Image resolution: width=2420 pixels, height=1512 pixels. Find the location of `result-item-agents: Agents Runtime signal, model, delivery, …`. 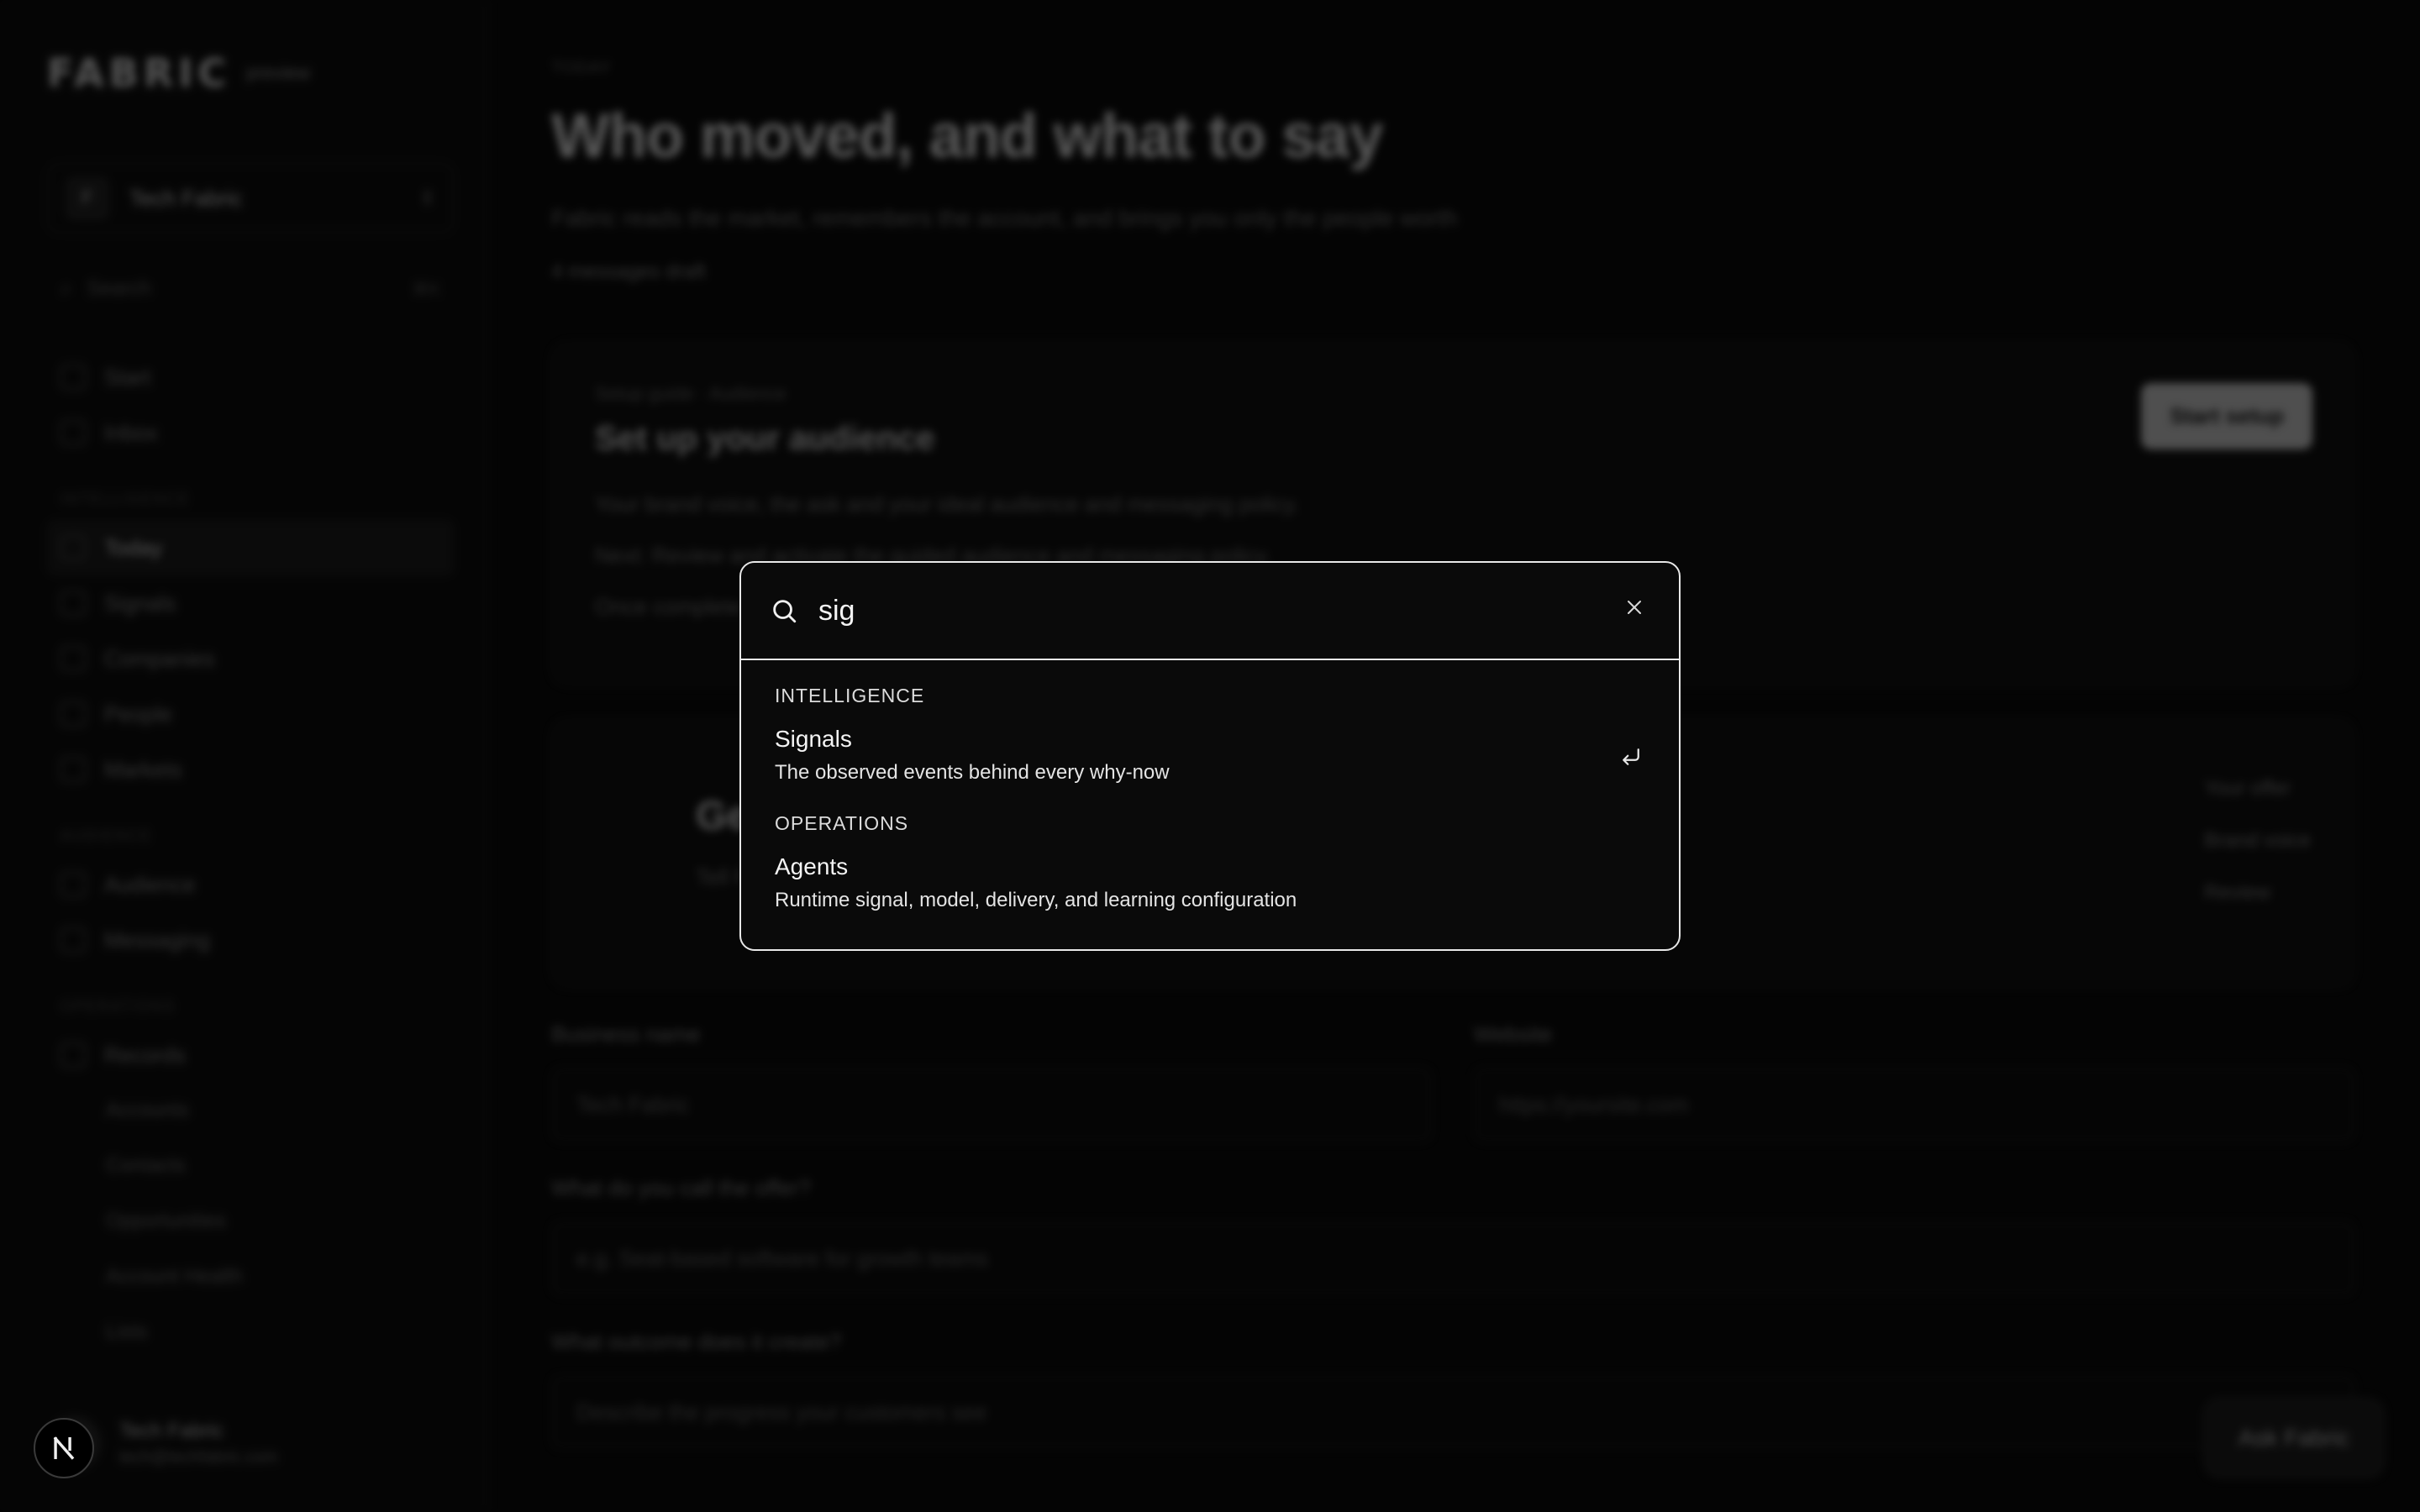

result-item-agents: Agents Runtime signal, model, delivery, … is located at coordinates (1210, 887).